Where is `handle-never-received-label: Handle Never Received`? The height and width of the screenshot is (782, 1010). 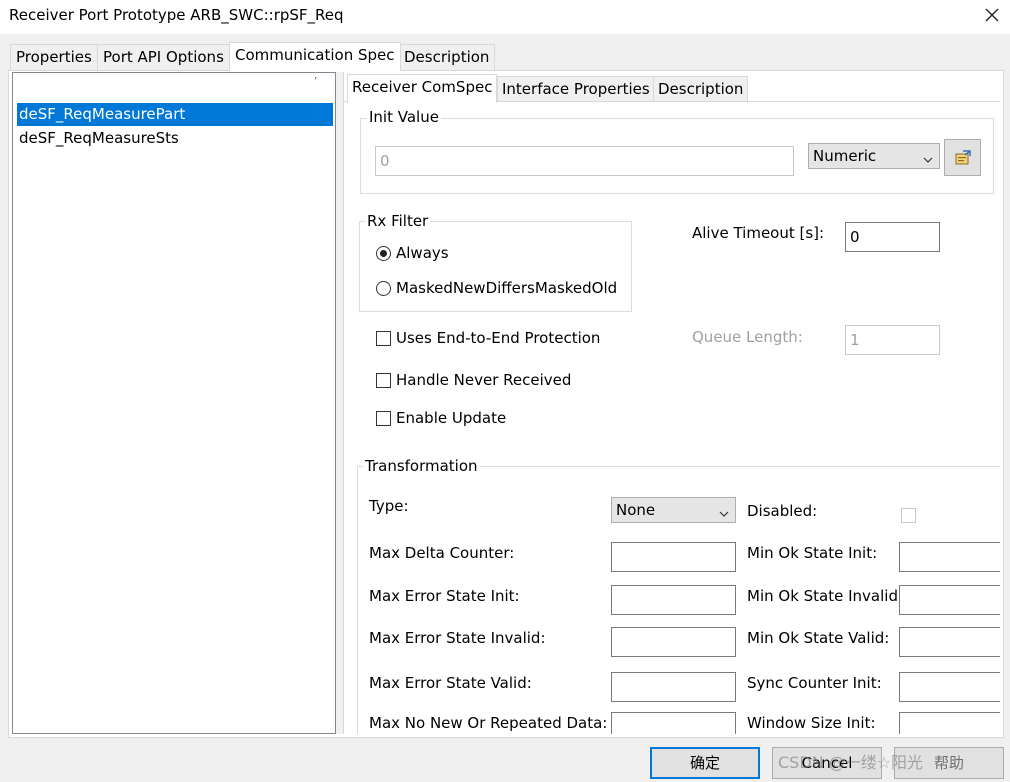 handle-never-received-label: Handle Never Received is located at coordinates (484, 380).